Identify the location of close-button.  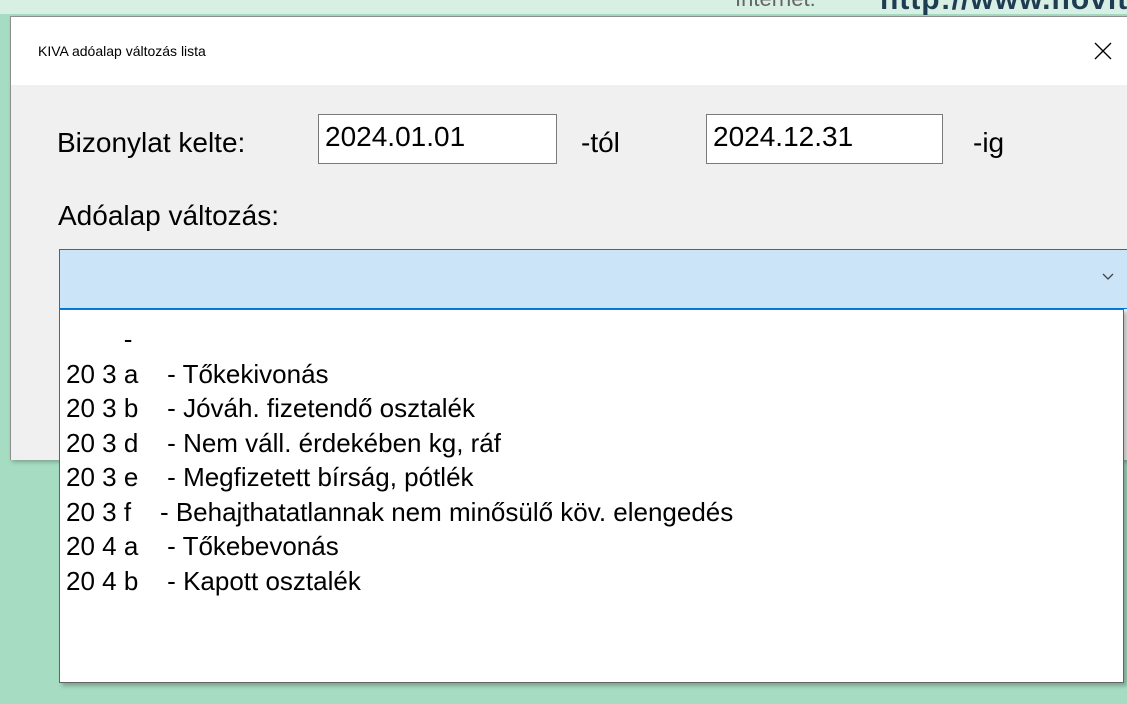
(1103, 51).